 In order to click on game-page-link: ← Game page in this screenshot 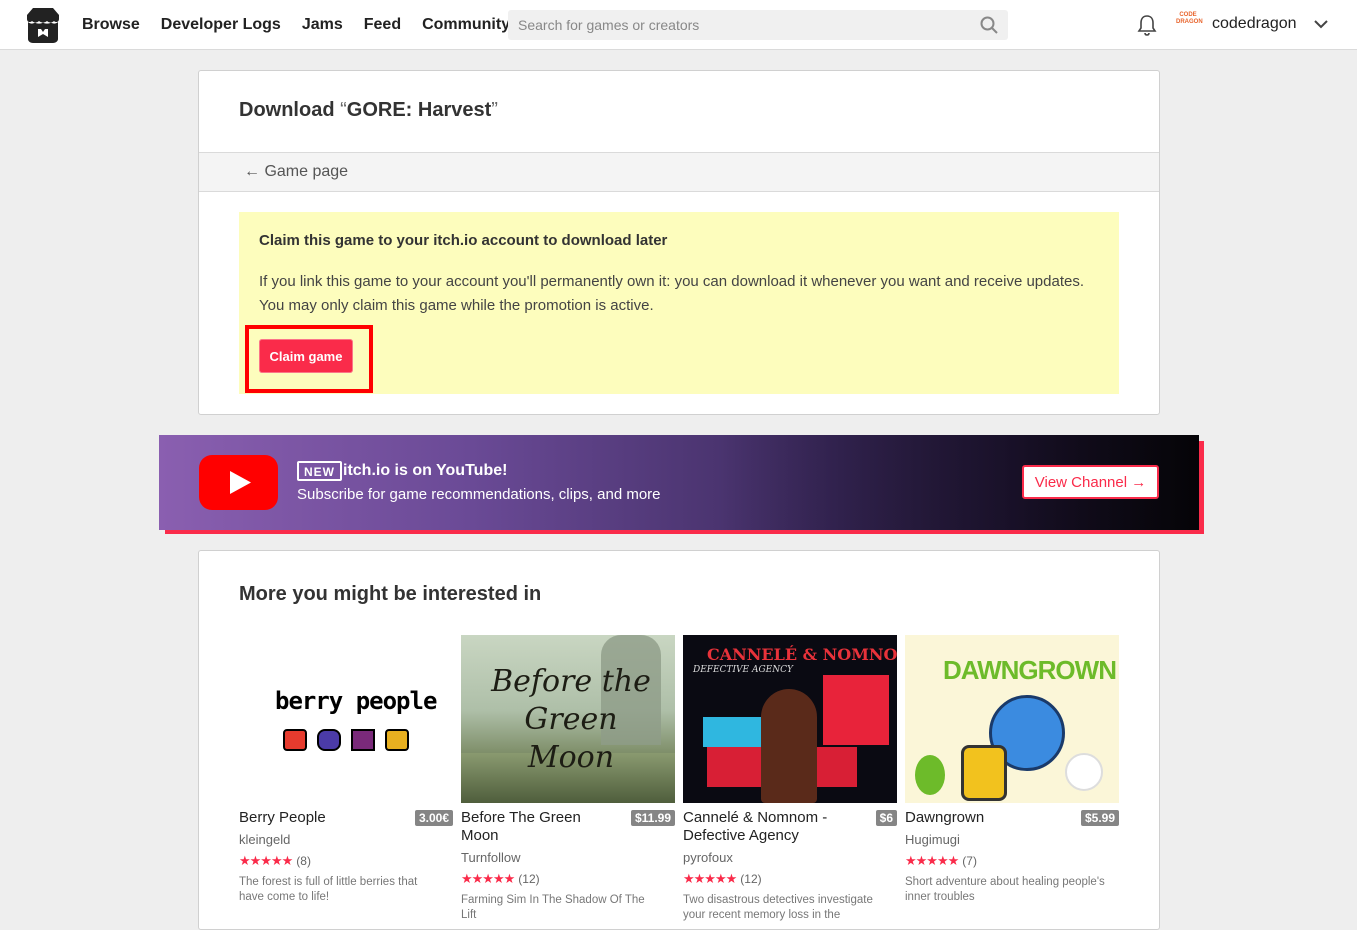, I will do `click(296, 172)`.